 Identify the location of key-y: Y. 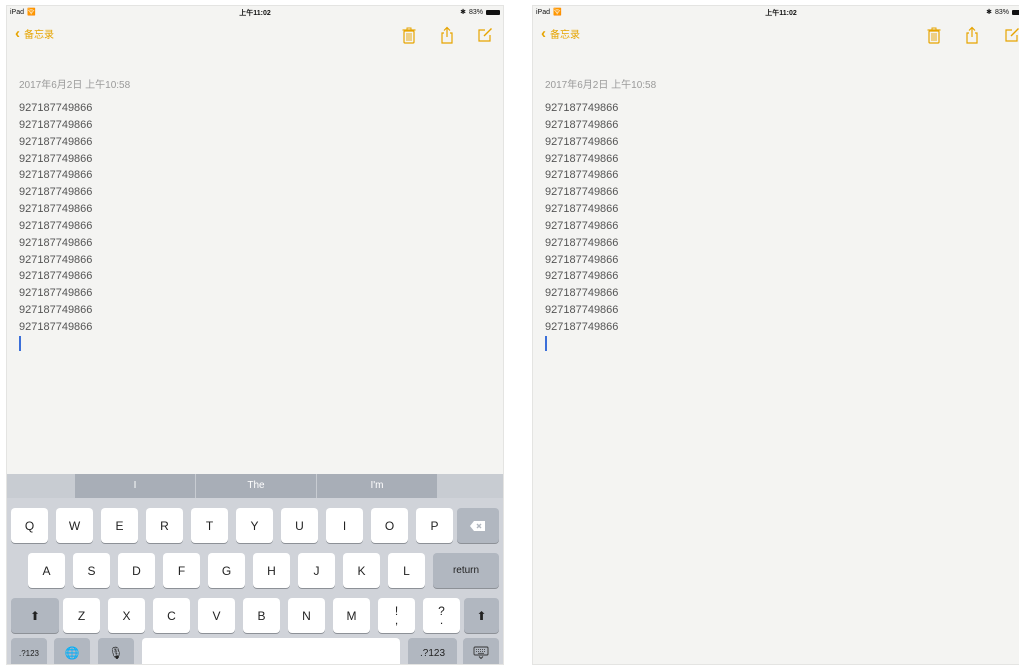
(254, 525).